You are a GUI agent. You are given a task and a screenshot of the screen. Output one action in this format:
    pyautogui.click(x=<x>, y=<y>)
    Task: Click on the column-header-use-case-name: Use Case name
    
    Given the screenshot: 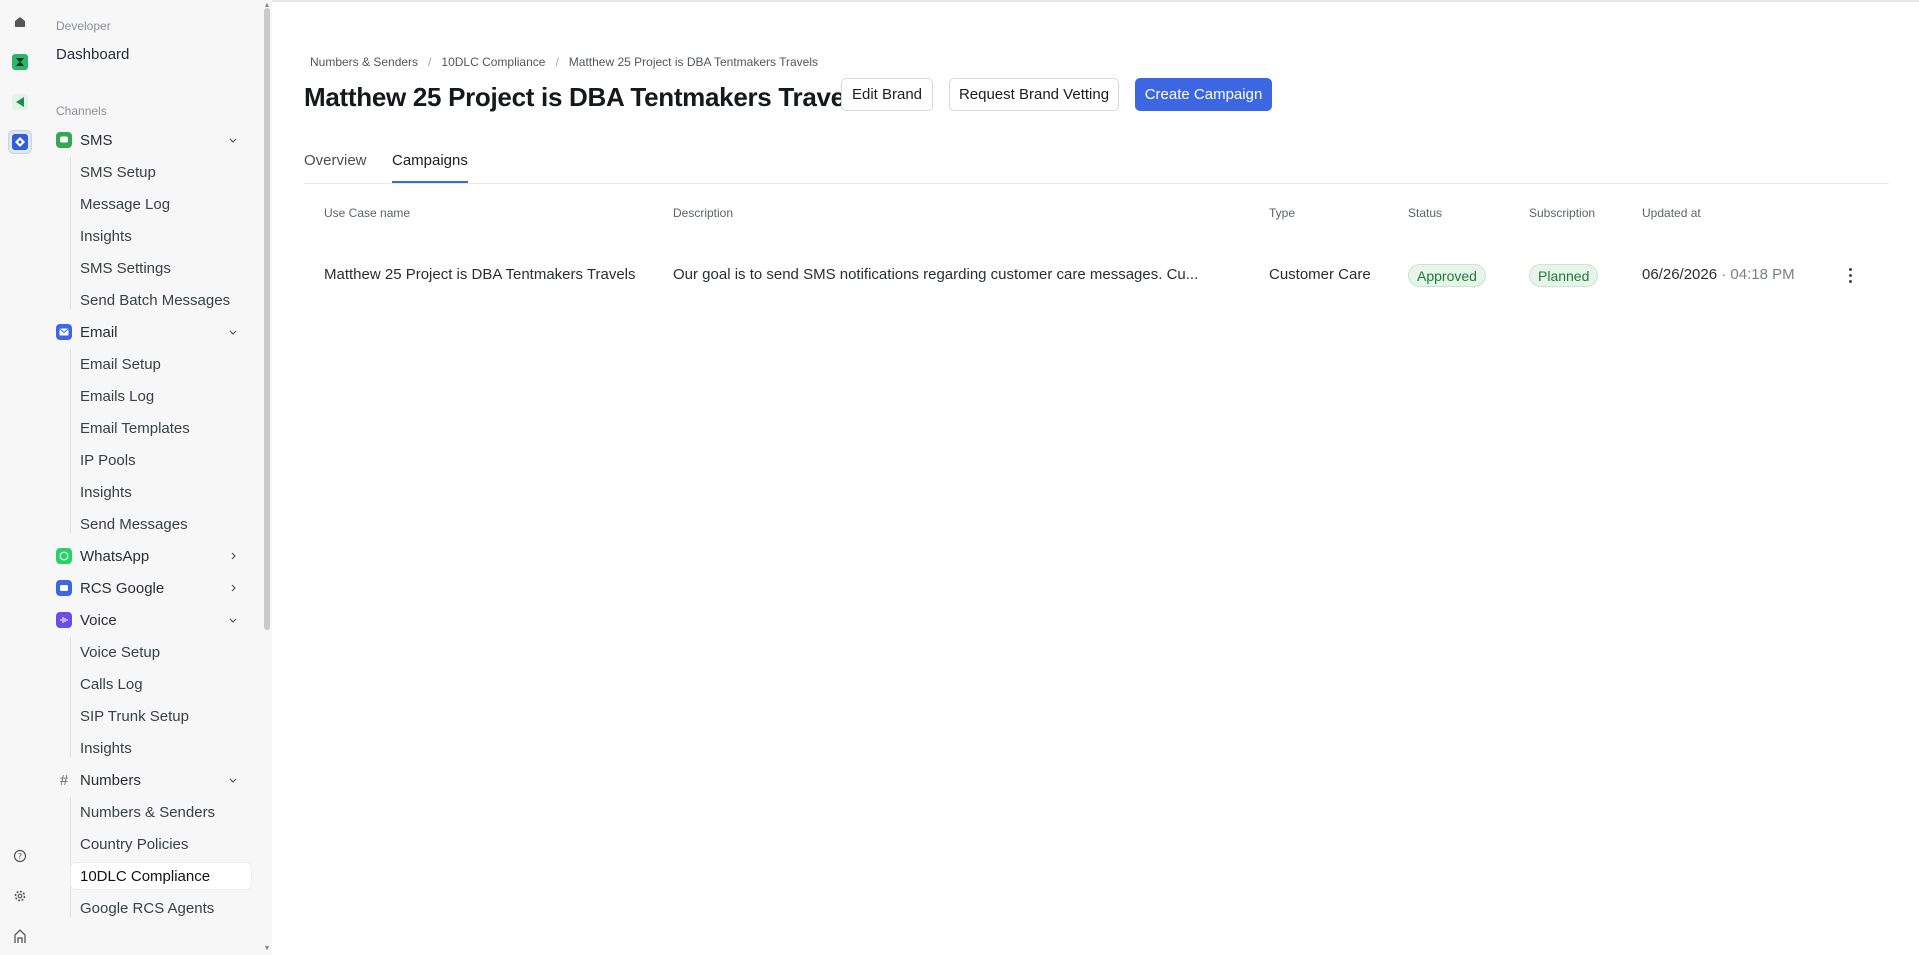 What is the action you would take?
    pyautogui.click(x=367, y=213)
    